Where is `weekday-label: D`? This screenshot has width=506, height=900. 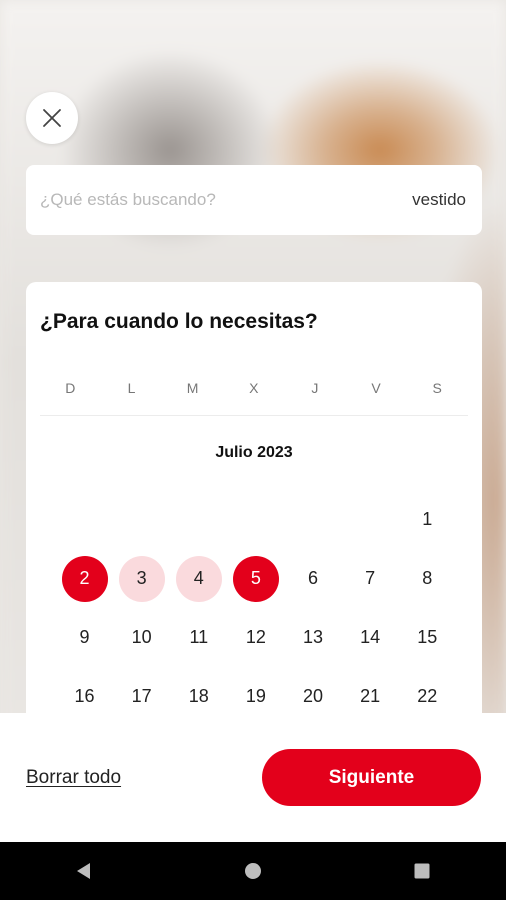
weekday-label: D is located at coordinates (70, 388).